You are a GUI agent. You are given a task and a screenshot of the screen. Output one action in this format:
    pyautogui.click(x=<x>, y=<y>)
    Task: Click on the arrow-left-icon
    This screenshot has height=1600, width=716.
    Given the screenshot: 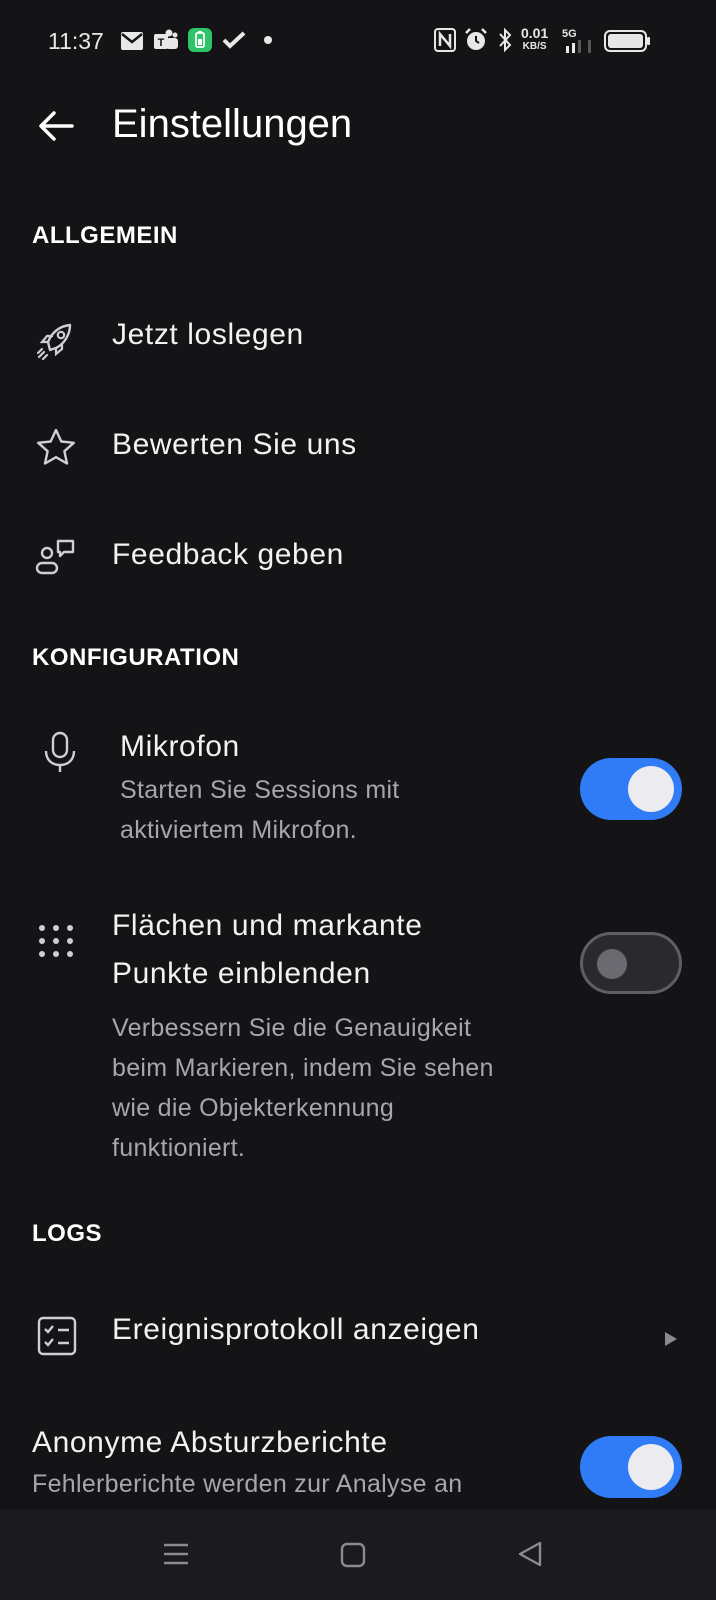 What is the action you would take?
    pyautogui.click(x=56, y=126)
    